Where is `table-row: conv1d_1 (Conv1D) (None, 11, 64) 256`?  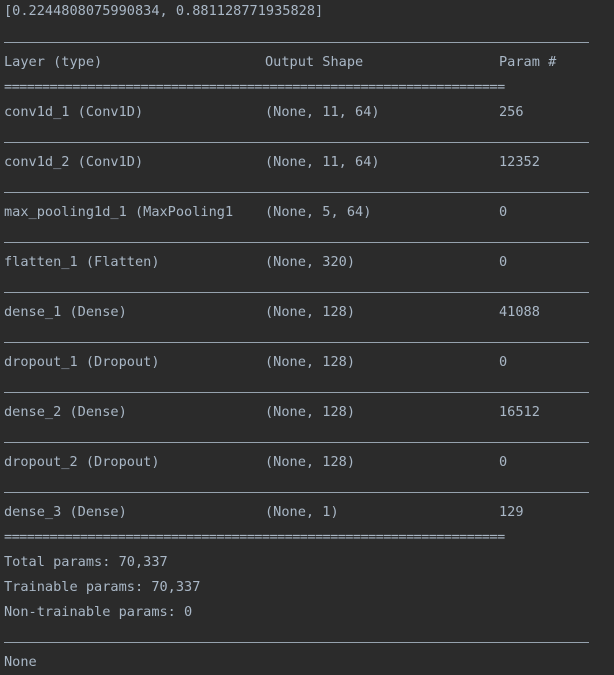 table-row: conv1d_1 (Conv1D) (None, 11, 64) 256 is located at coordinates (307, 112).